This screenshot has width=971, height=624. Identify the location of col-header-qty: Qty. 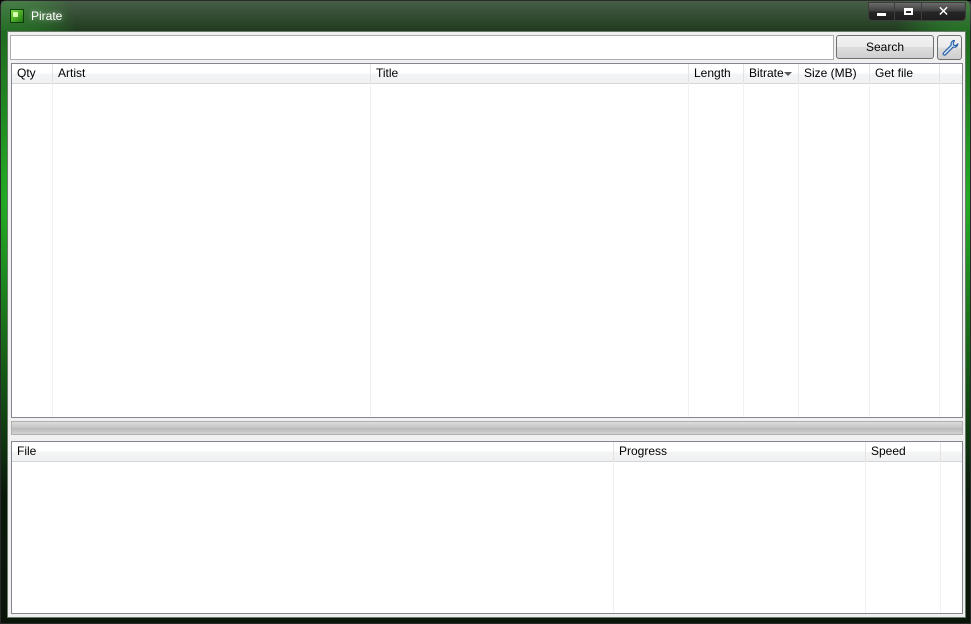
(32, 73).